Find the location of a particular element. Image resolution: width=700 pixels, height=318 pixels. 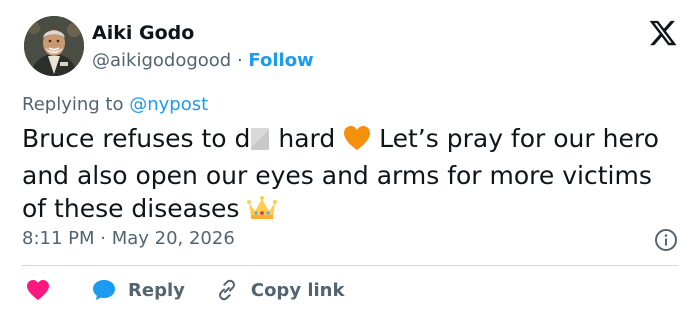

replying-to: Replying to @nypost is located at coordinates (115, 104).